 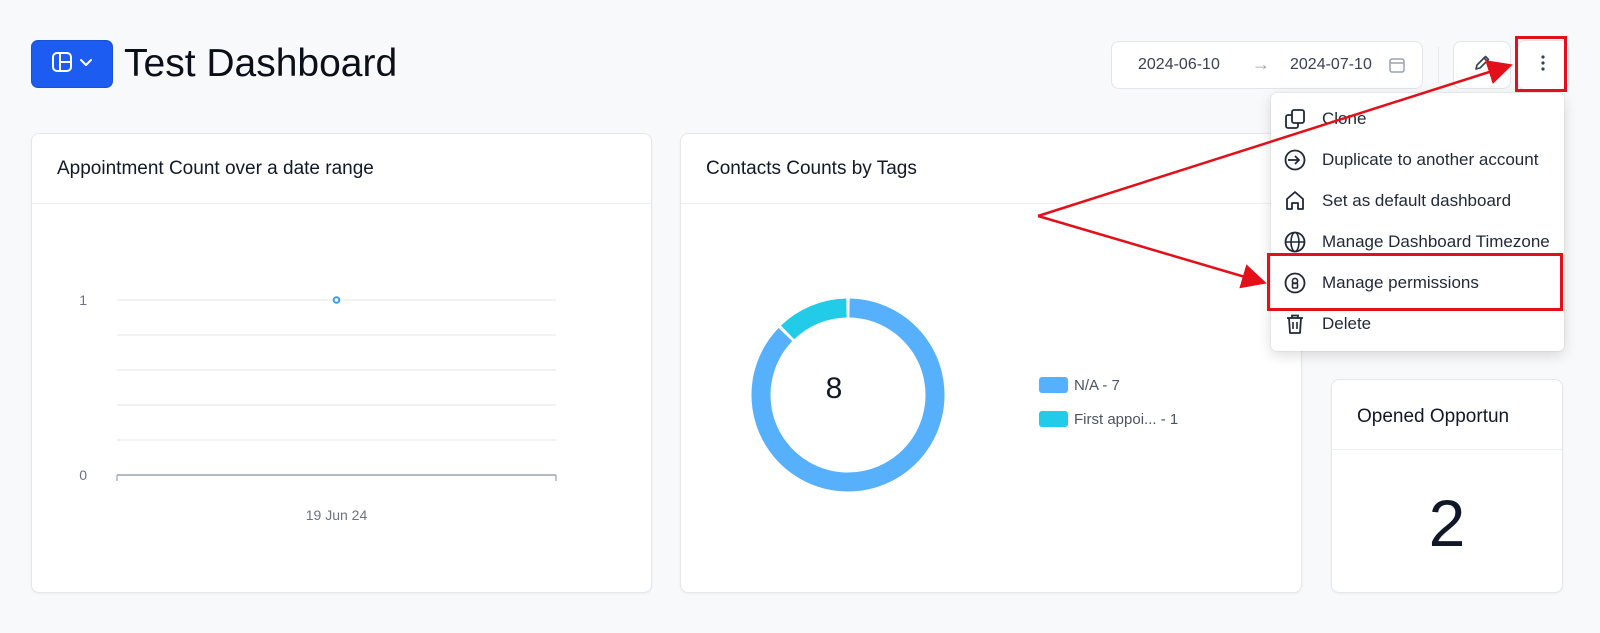 I want to click on globe-icon, so click(x=1295, y=242).